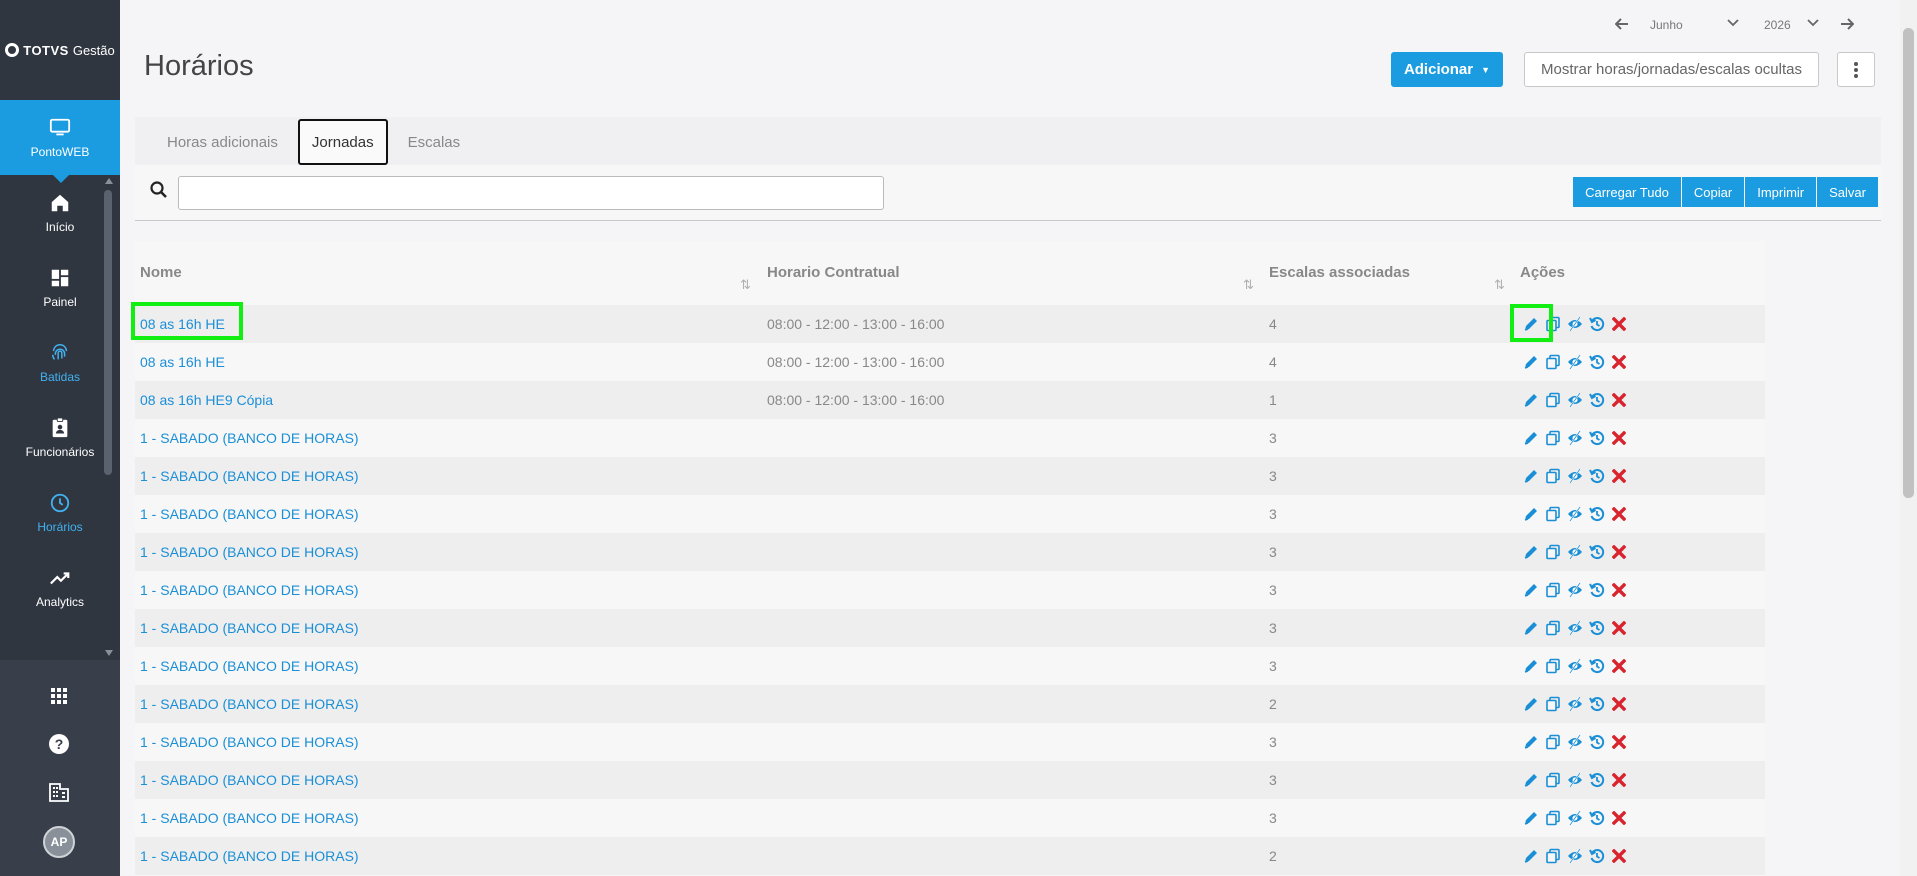 The width and height of the screenshot is (1917, 876). I want to click on month-select: Junho, so click(1666, 25).